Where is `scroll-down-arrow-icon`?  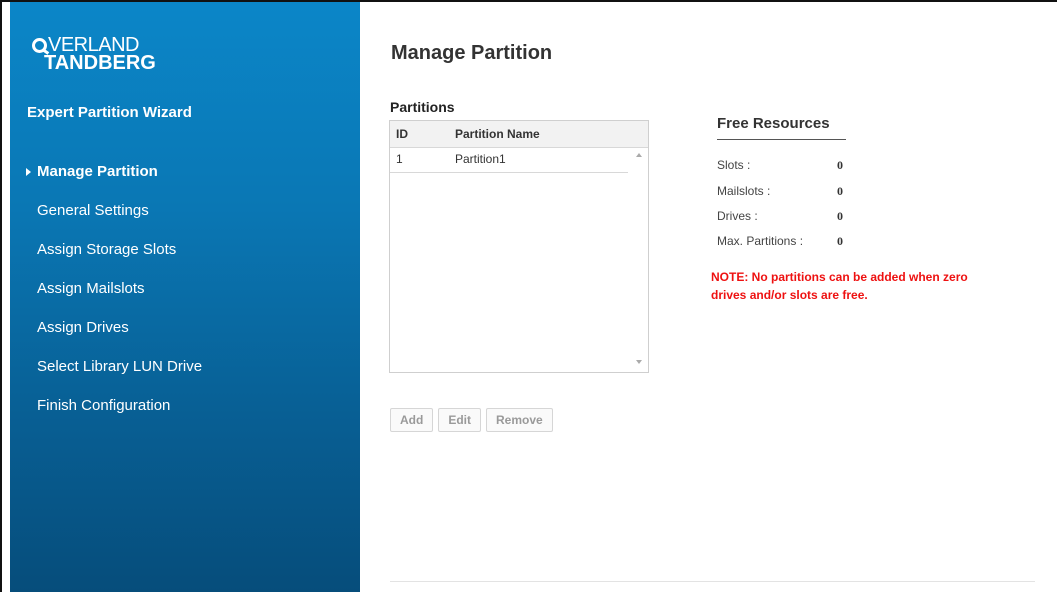 scroll-down-arrow-icon is located at coordinates (639, 362).